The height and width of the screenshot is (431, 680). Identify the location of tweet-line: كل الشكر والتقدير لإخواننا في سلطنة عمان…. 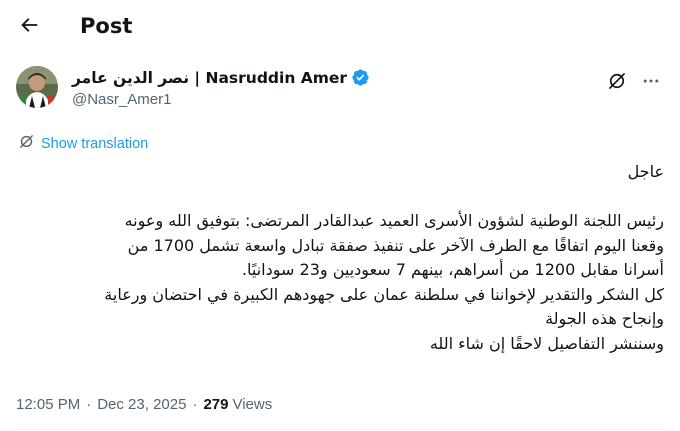
(384, 294).